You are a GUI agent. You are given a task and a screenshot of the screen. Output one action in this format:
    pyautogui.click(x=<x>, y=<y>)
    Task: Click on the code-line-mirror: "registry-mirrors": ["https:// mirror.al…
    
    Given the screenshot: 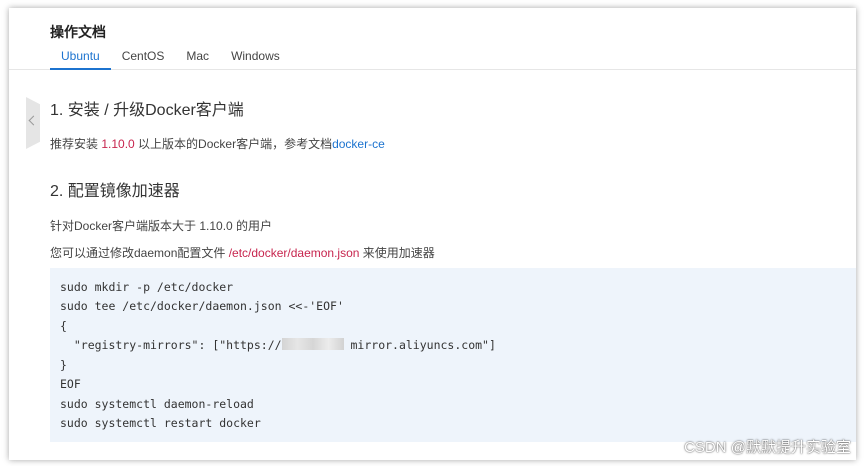 What is the action you would take?
    pyautogui.click(x=278, y=345)
    